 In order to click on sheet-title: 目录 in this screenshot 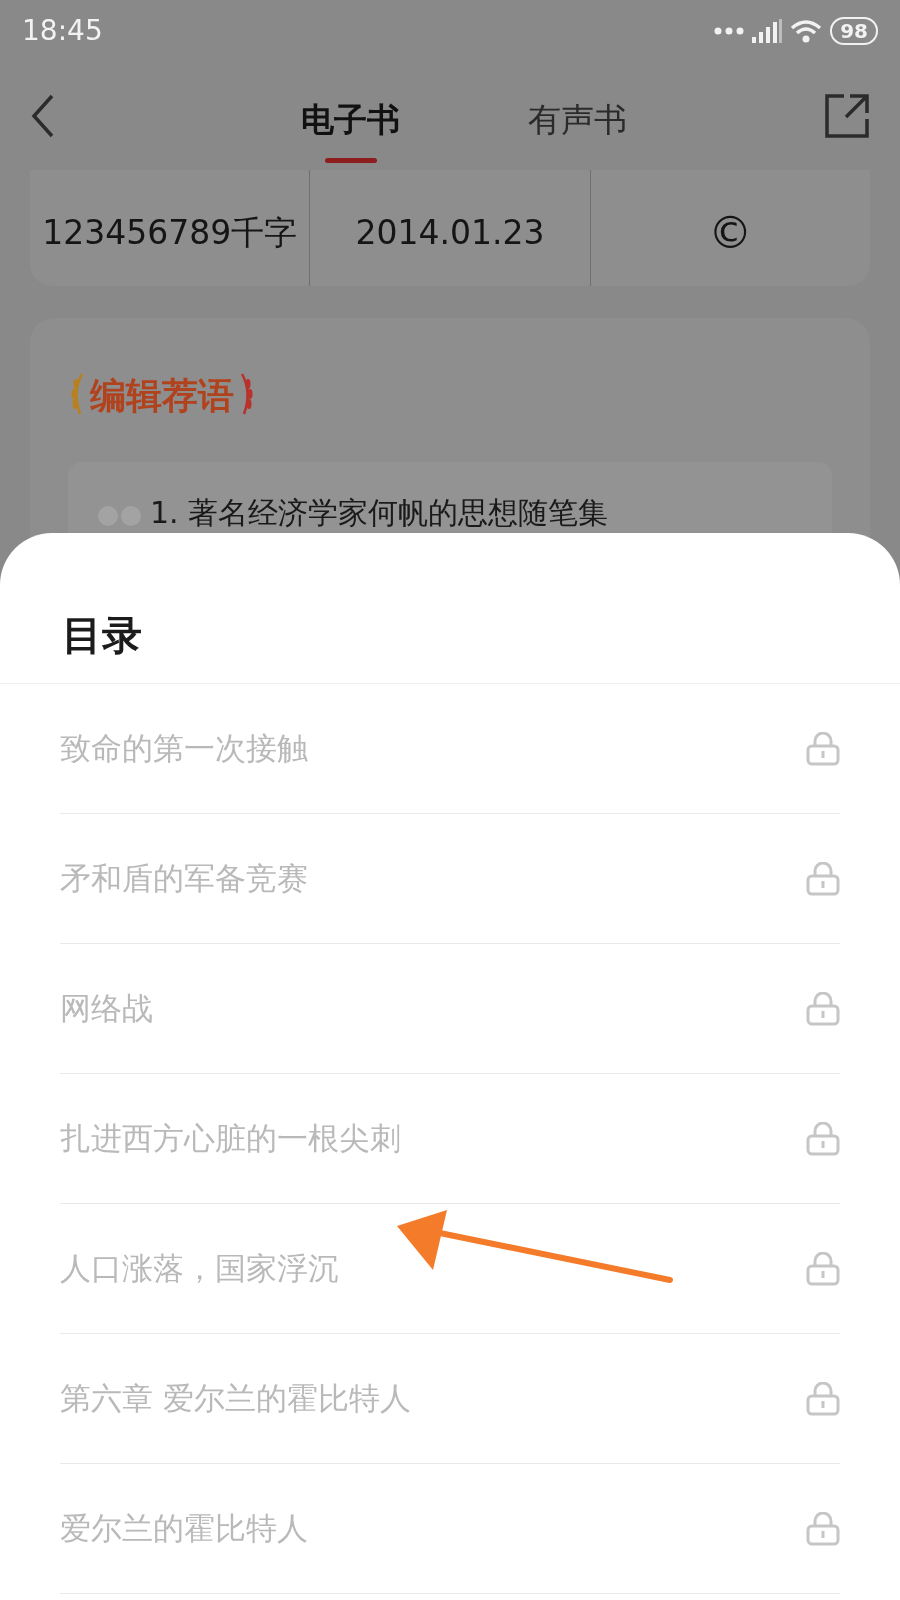, I will do `click(450, 608)`.